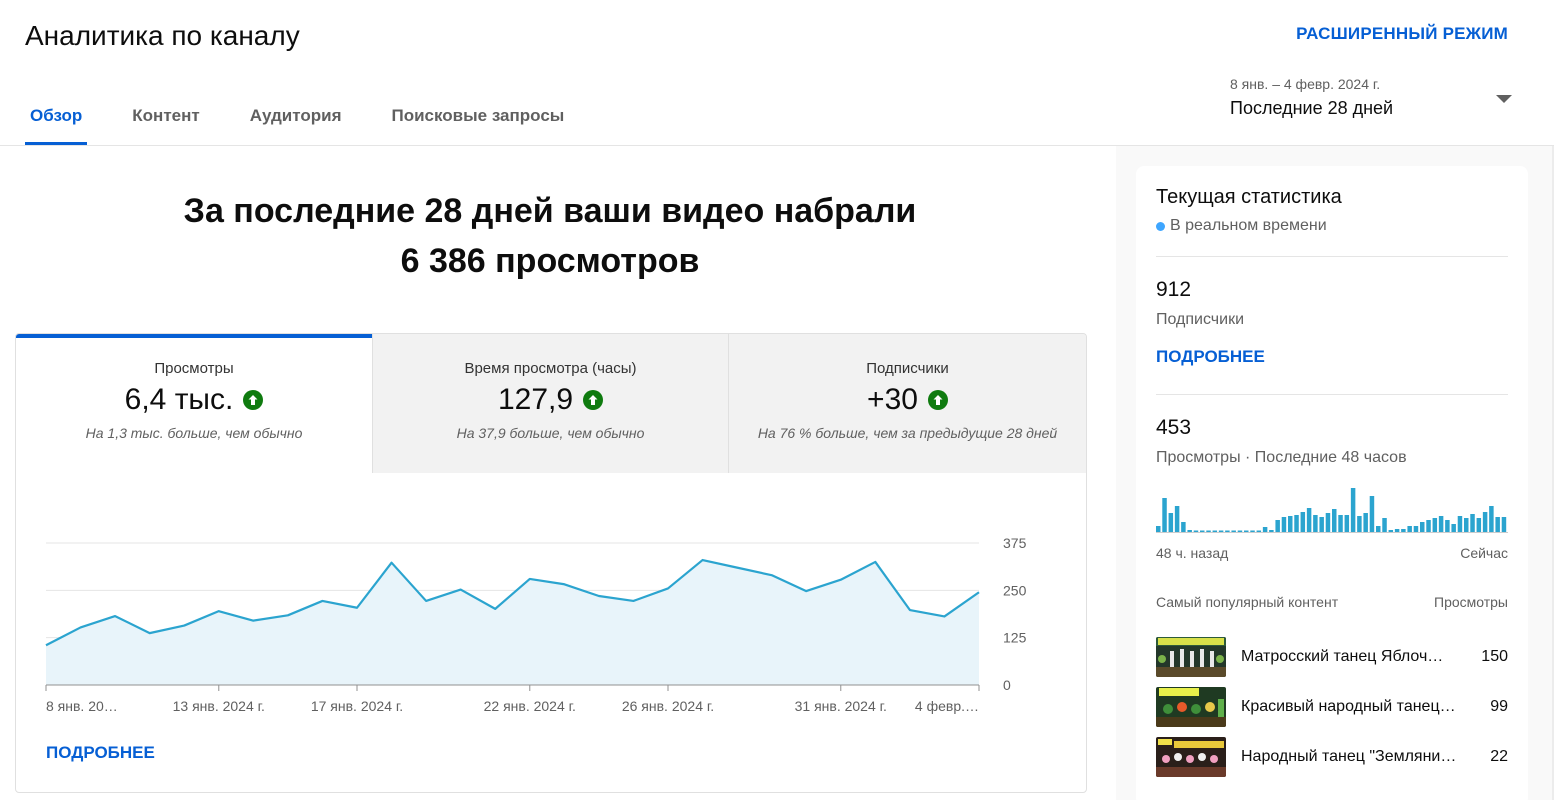 Image resolution: width=1554 pixels, height=806 pixels. Describe the element at coordinates (550, 433) in the screenshot. I see `metric-note: На 37,9 больше, чем обычно` at that location.